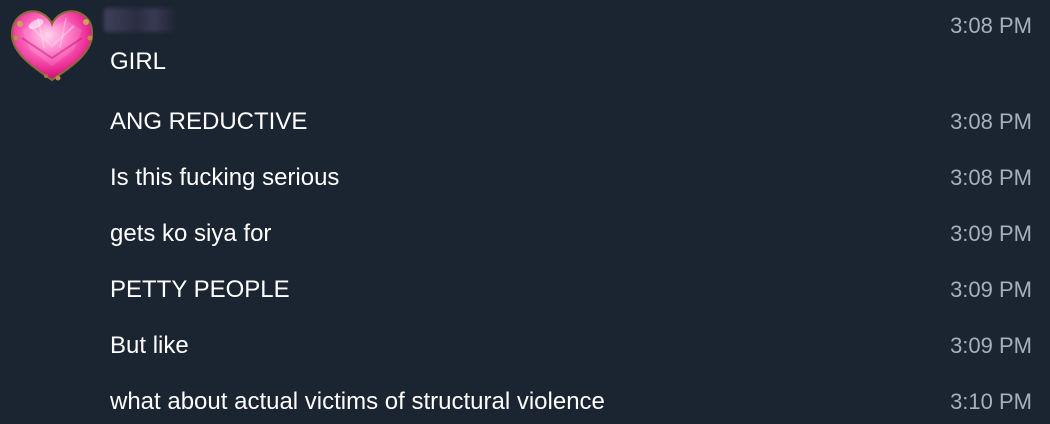 This screenshot has height=424, width=1050. I want to click on message-text: PETTY PEOPLE, so click(200, 289).